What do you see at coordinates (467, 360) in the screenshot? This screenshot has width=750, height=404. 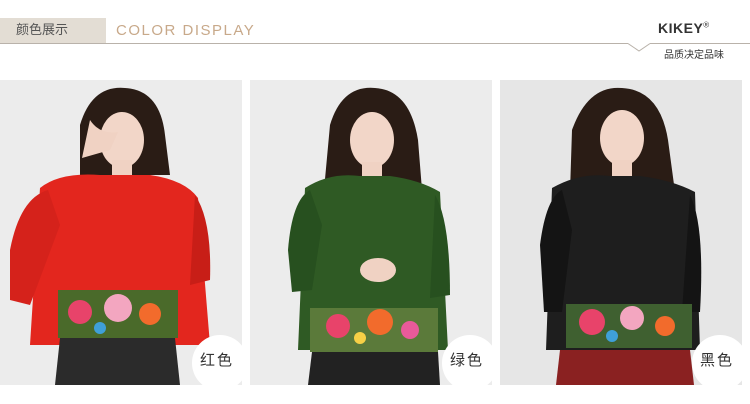 I see `color-label-badge: 绿色` at bounding box center [467, 360].